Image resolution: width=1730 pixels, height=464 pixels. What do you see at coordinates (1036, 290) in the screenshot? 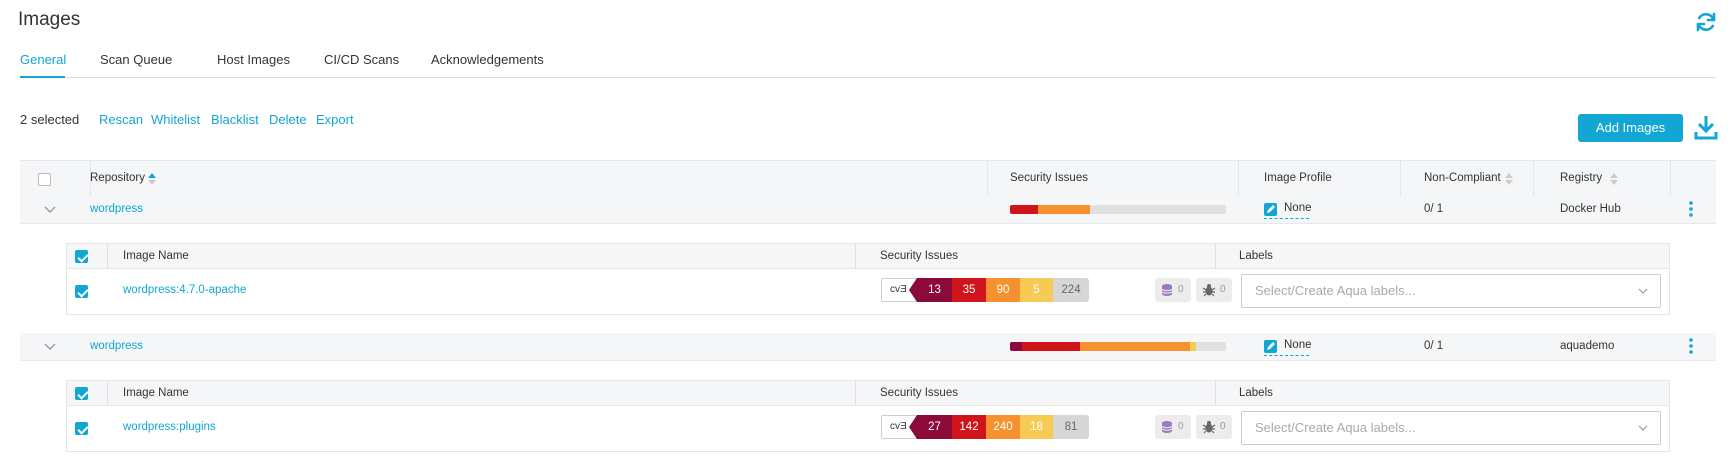
I see `low-count: 5` at bounding box center [1036, 290].